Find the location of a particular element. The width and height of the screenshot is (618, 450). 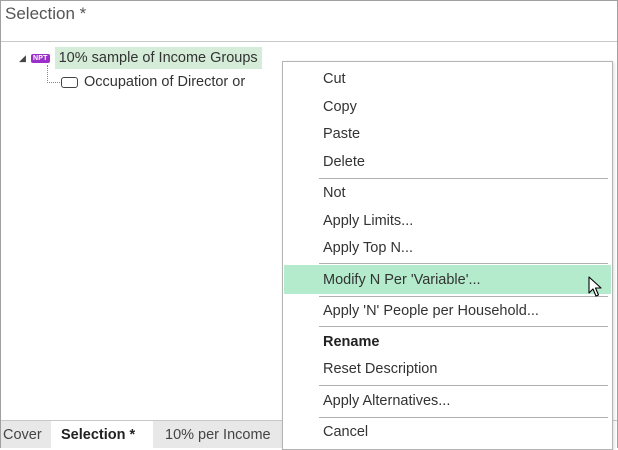

menu-item-delete: Delete is located at coordinates (447, 161).